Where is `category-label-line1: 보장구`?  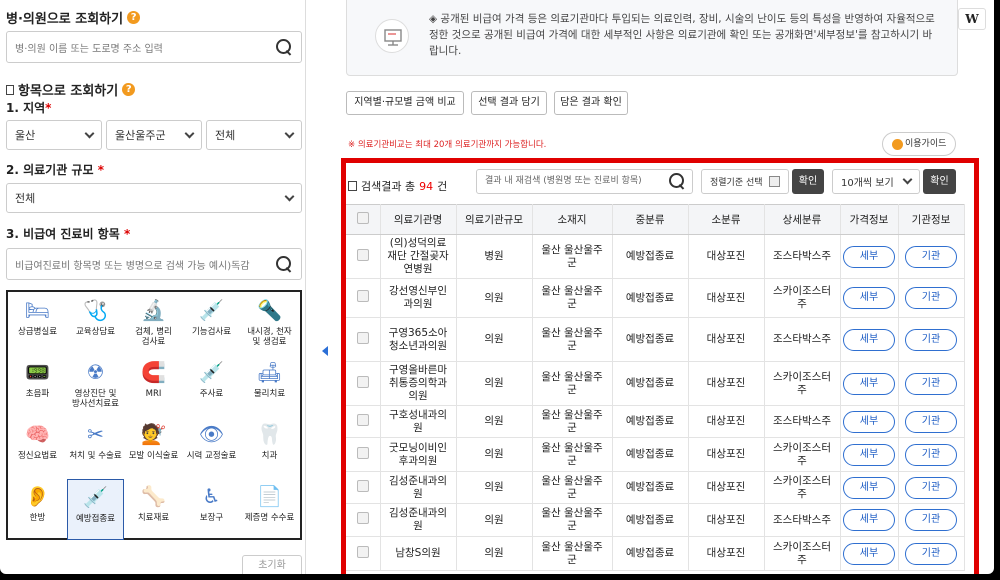
category-label-line1: 보장구 is located at coordinates (211, 518).